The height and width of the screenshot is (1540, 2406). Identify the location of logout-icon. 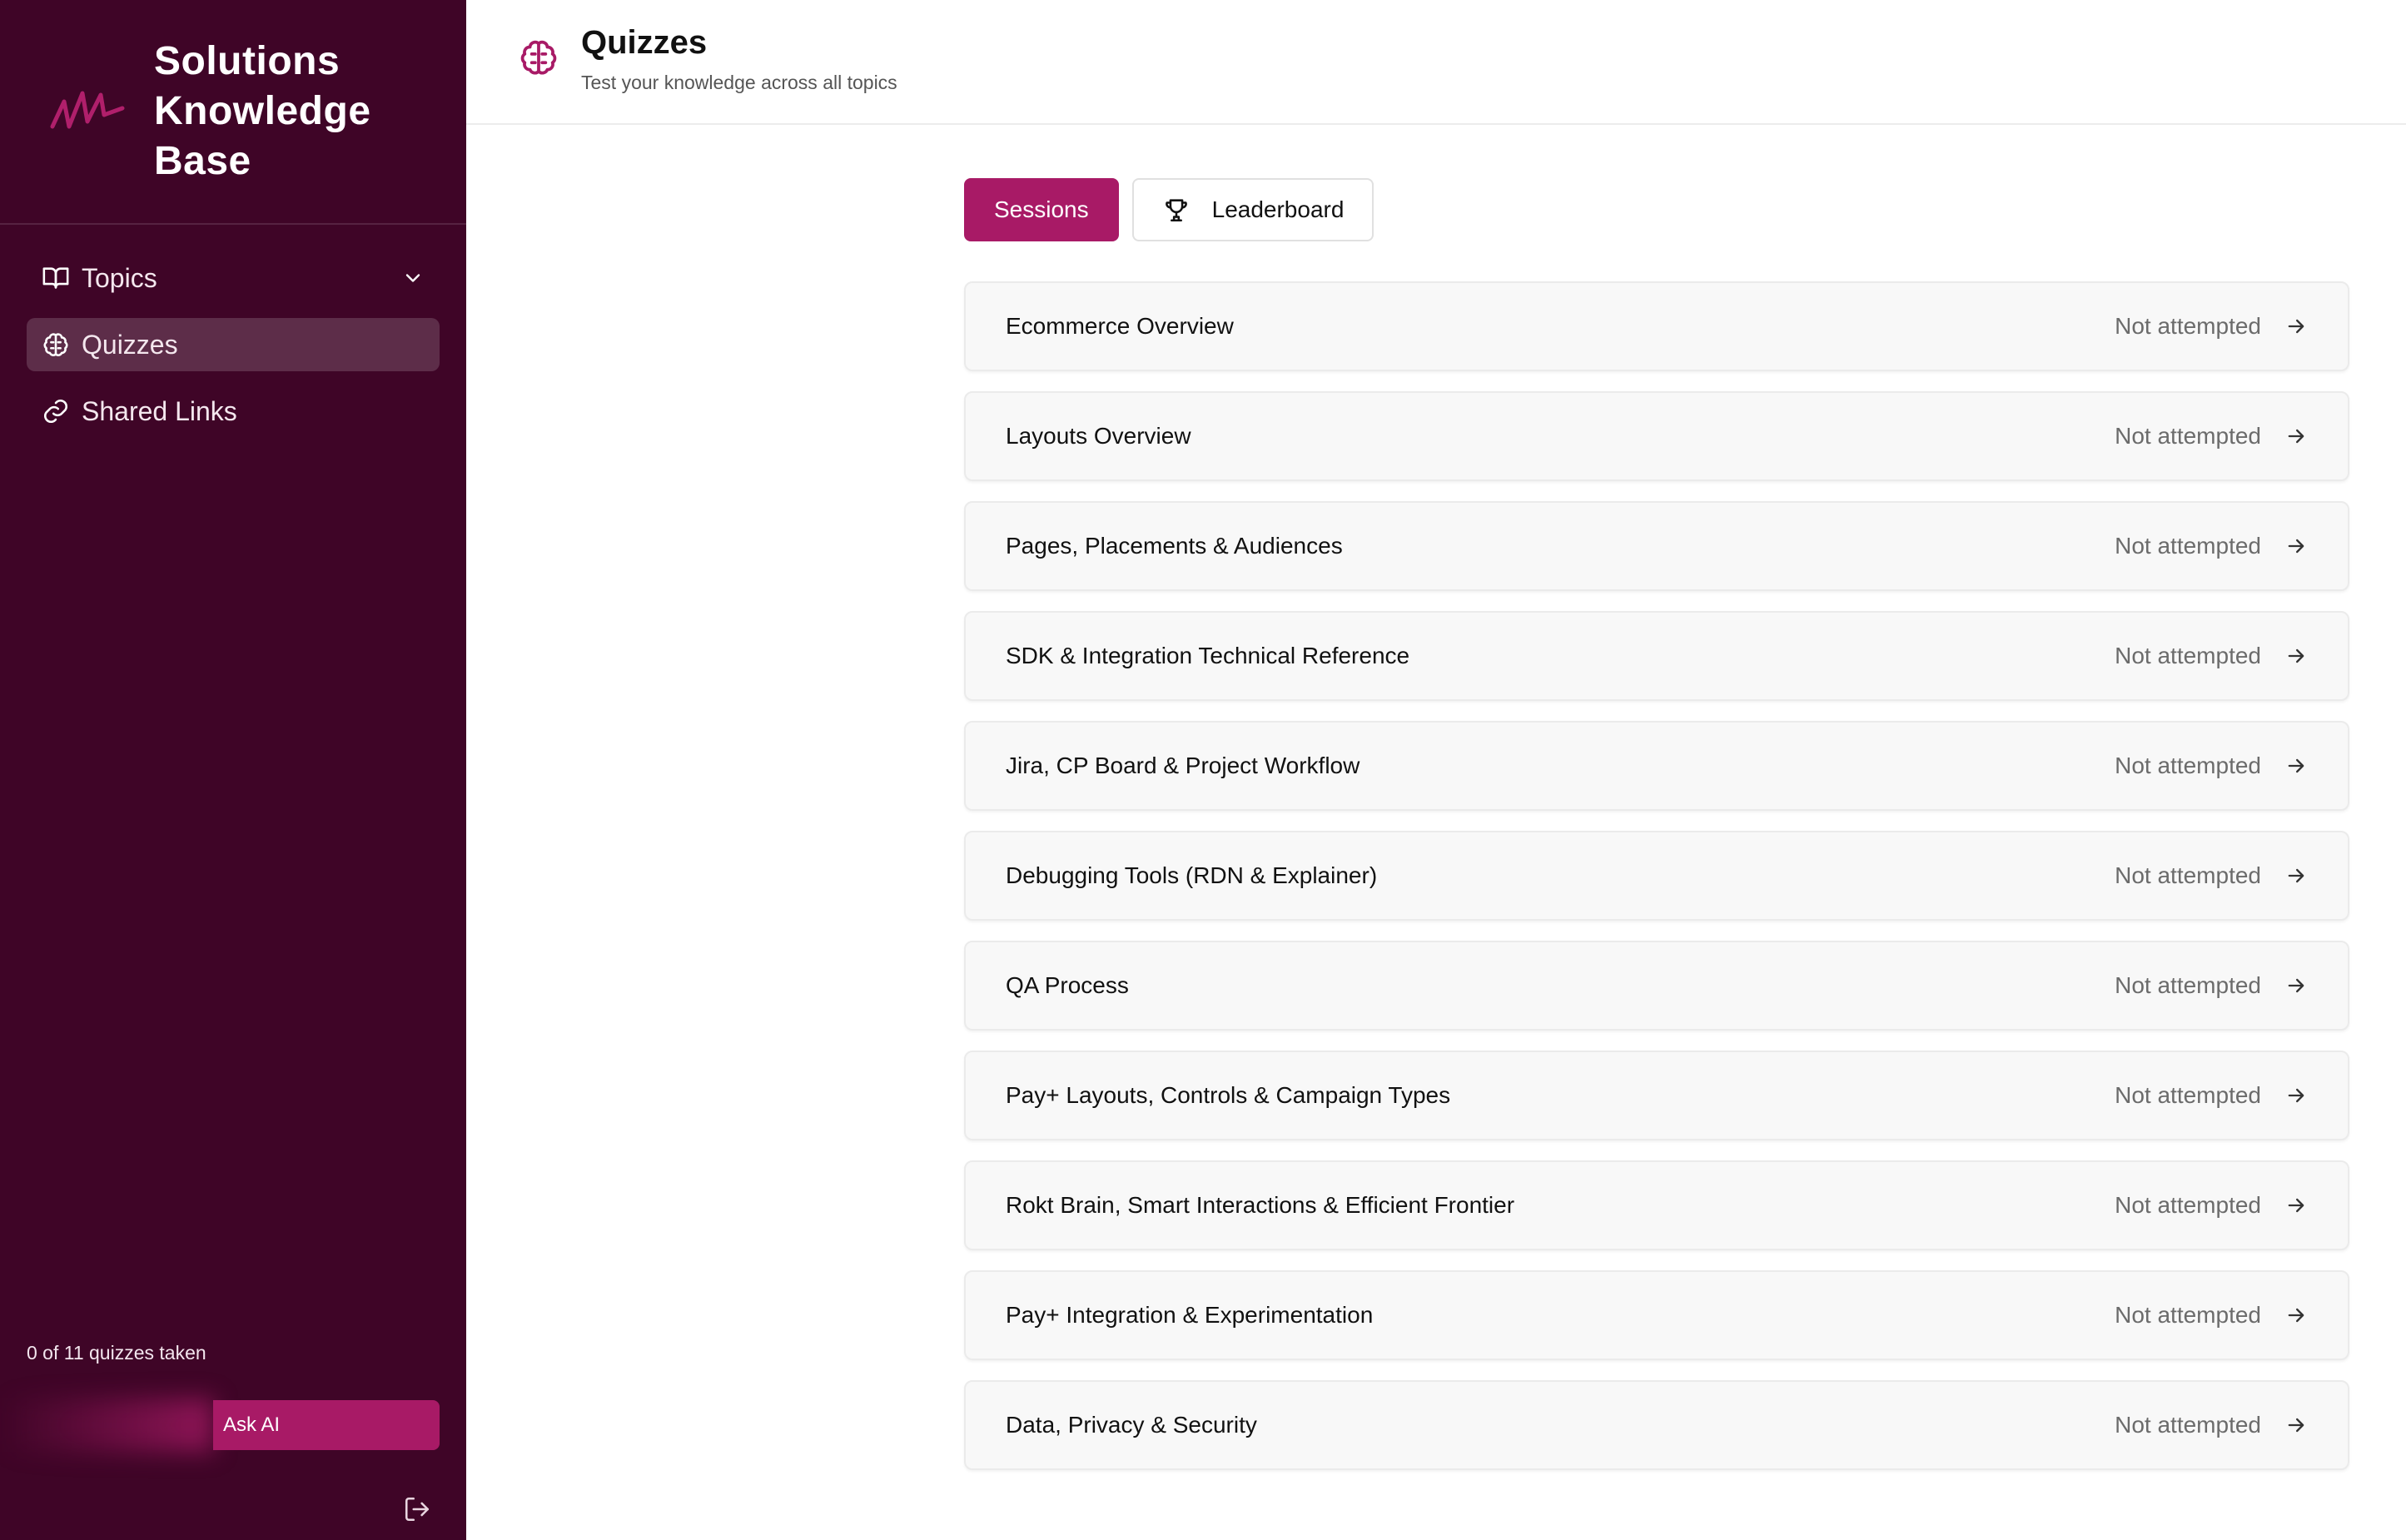
(417, 1509).